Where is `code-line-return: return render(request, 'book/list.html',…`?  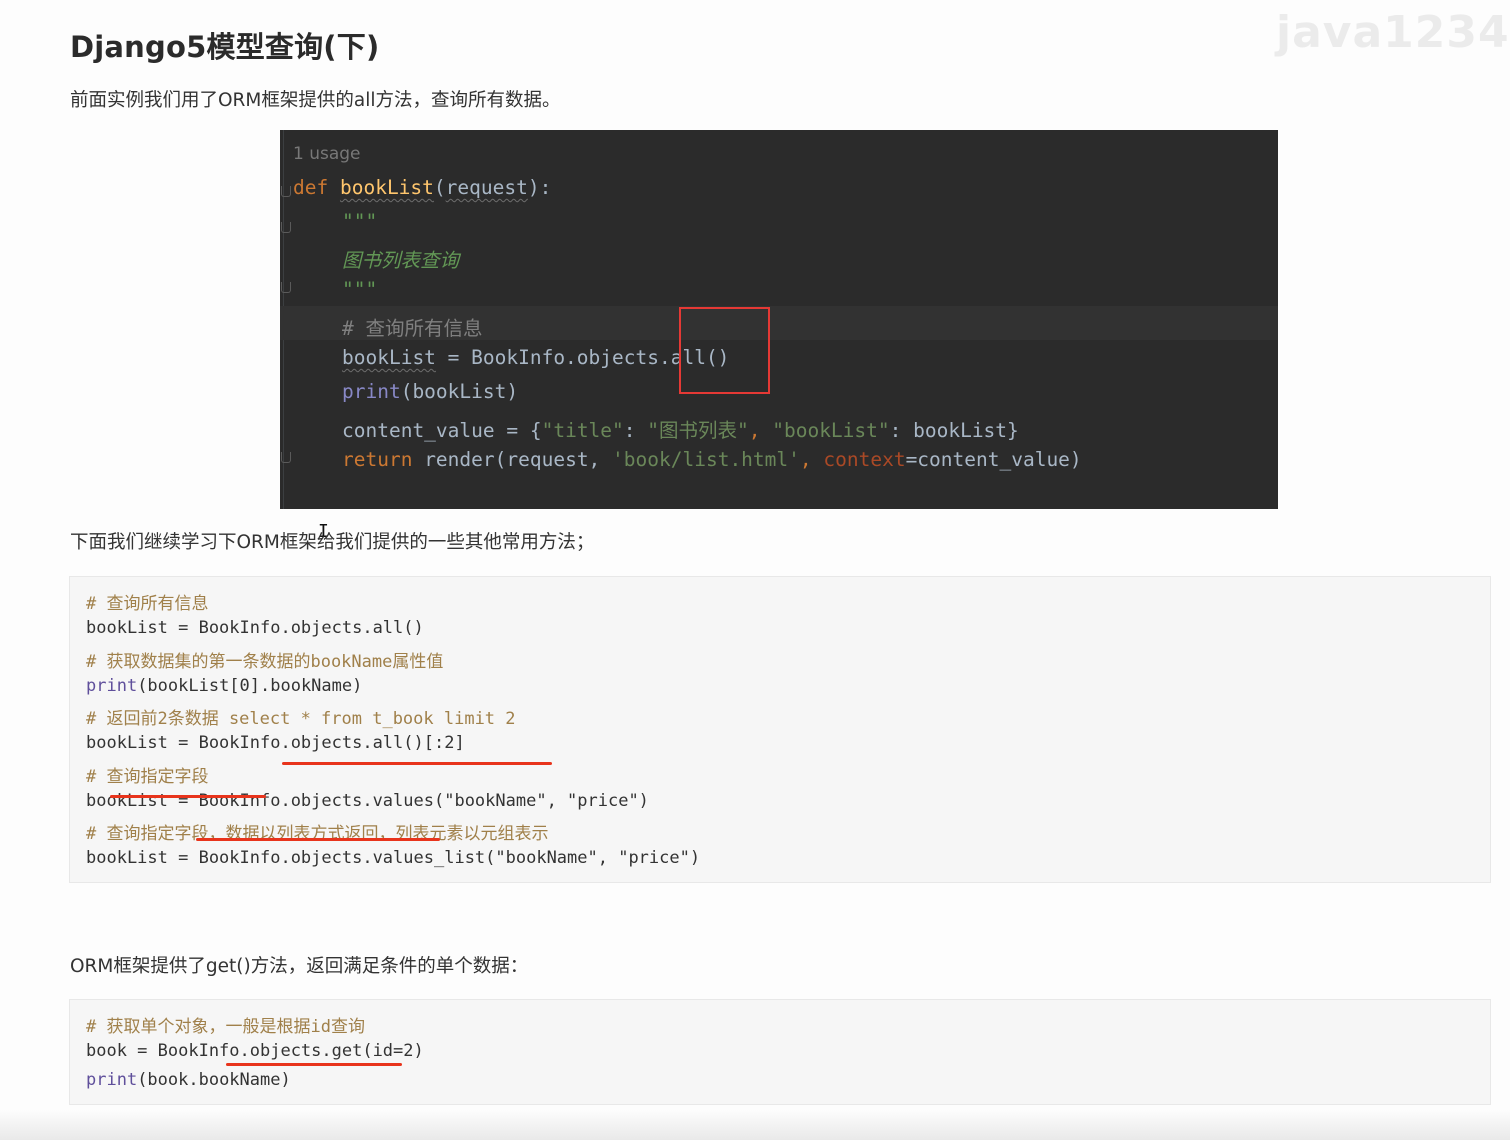
code-line-return: return render(request, 'book/list.html',… is located at coordinates (712, 459).